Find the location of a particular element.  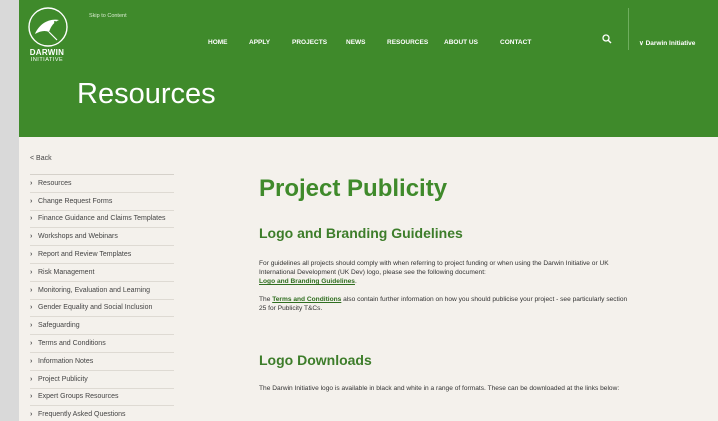

sidebar-item-change-request-forms: › Change Request Forms is located at coordinates (102, 200).